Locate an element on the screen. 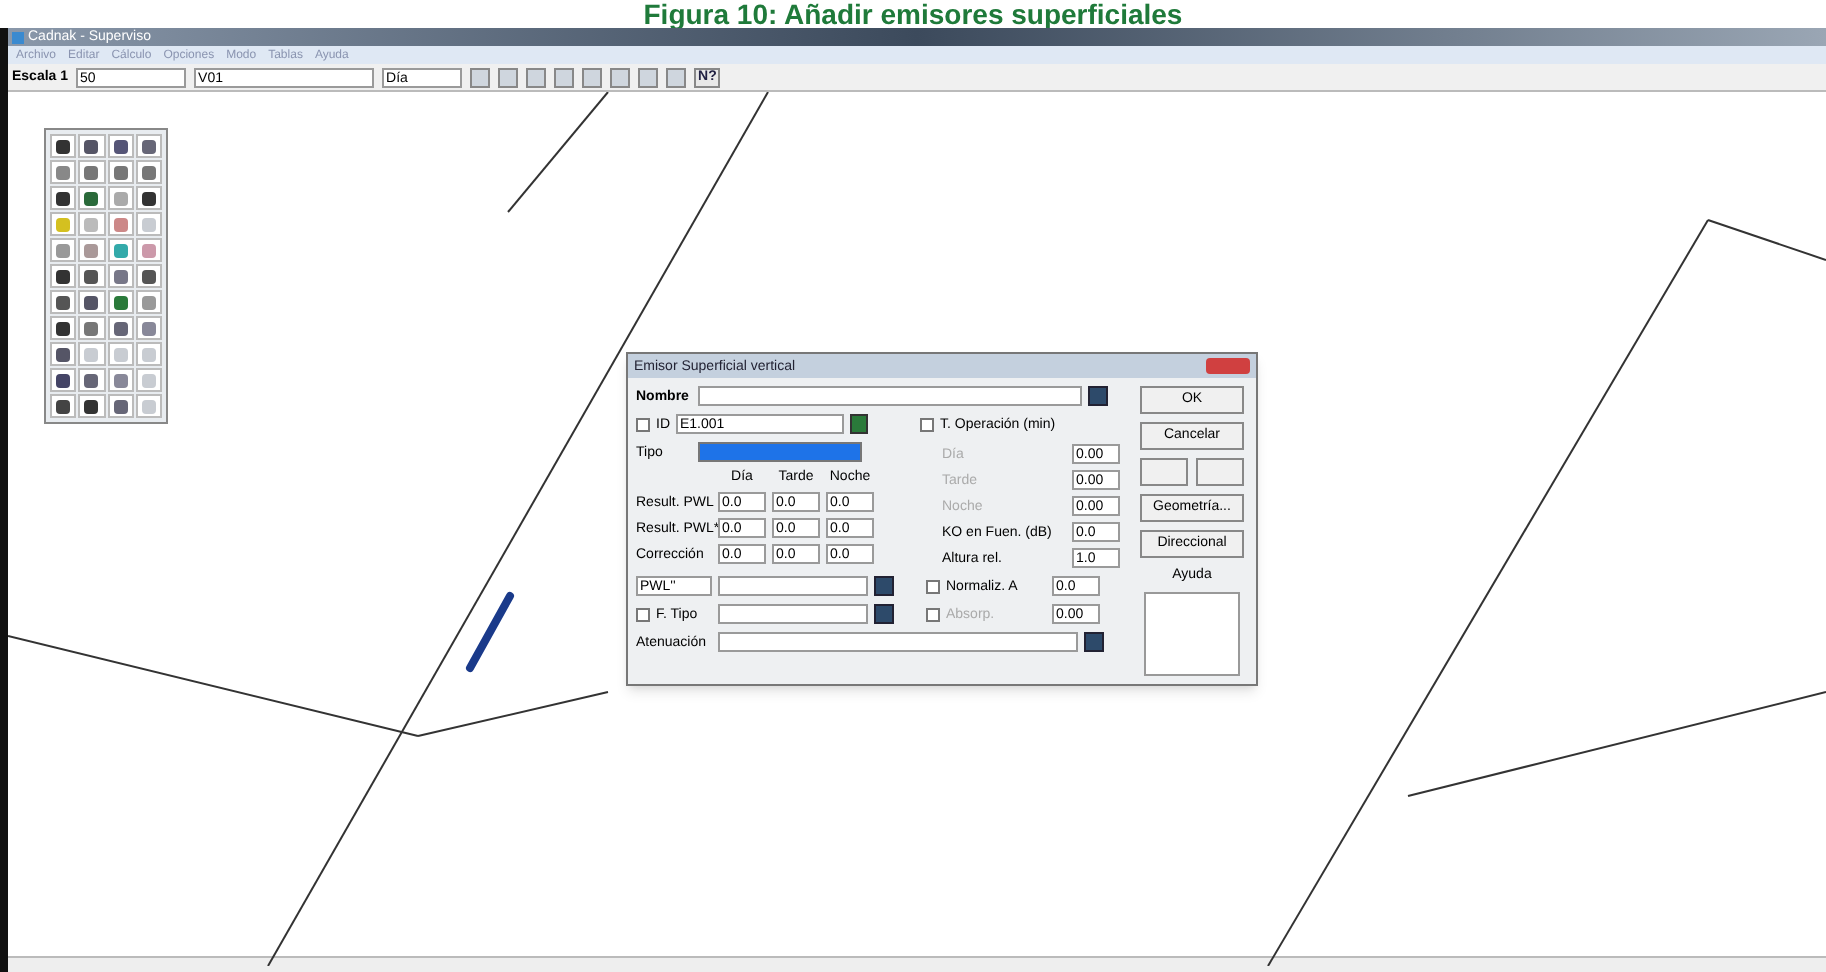  help-panel is located at coordinates (1192, 634).